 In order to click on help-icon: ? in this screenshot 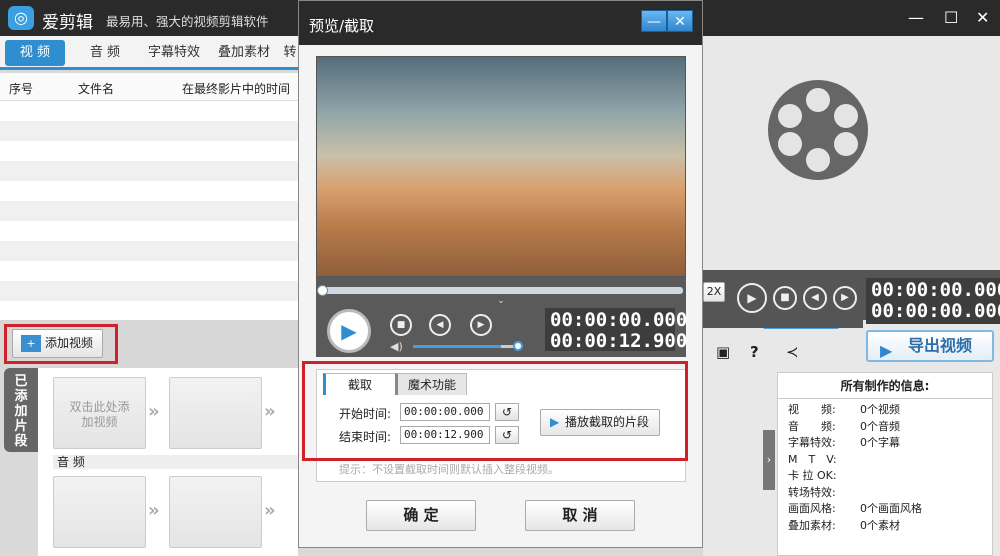, I will do `click(754, 352)`.